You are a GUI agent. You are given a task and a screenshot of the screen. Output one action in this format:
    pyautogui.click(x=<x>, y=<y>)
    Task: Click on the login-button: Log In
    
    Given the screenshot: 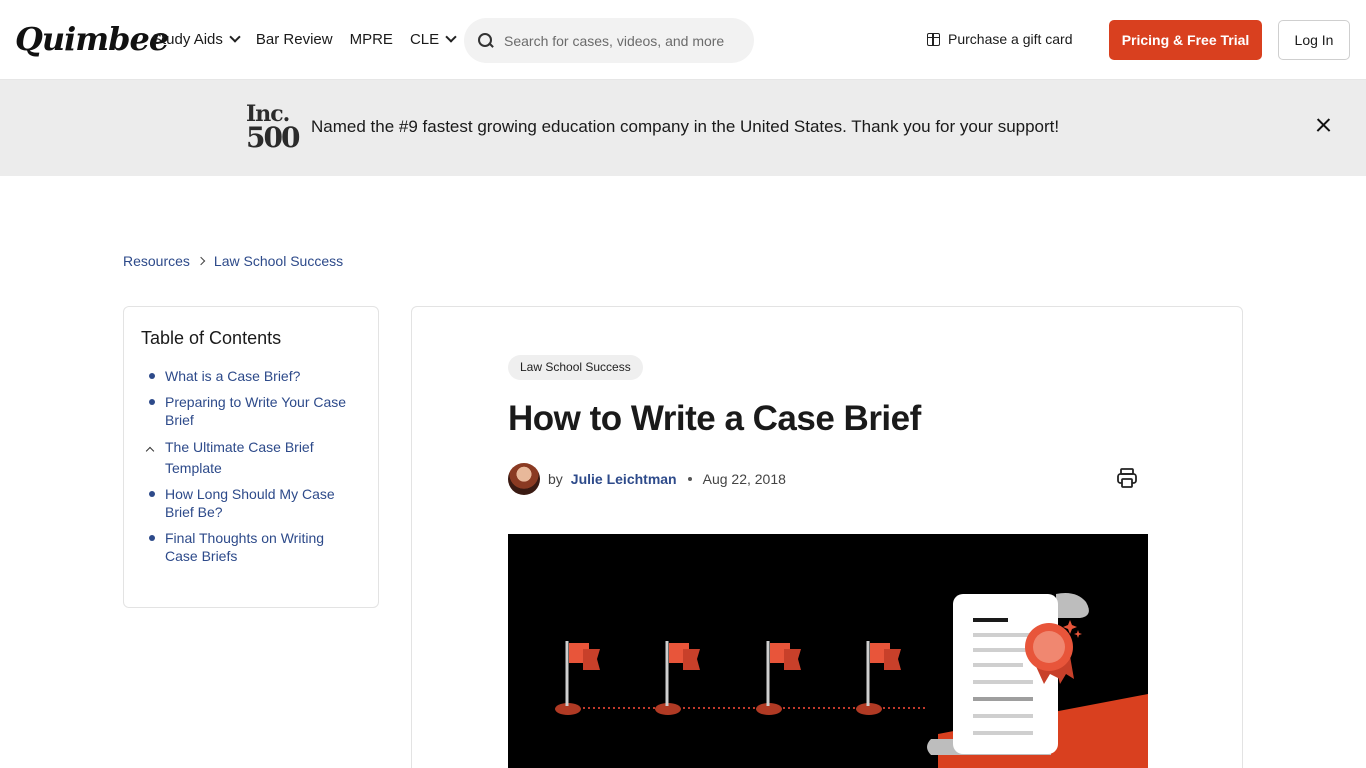 What is the action you would take?
    pyautogui.click(x=1314, y=40)
    